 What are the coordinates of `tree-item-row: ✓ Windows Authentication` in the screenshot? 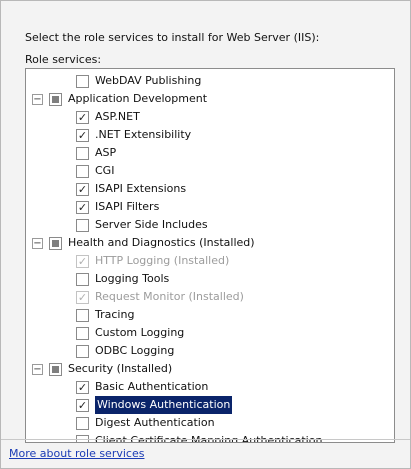 It's located at (154, 405).